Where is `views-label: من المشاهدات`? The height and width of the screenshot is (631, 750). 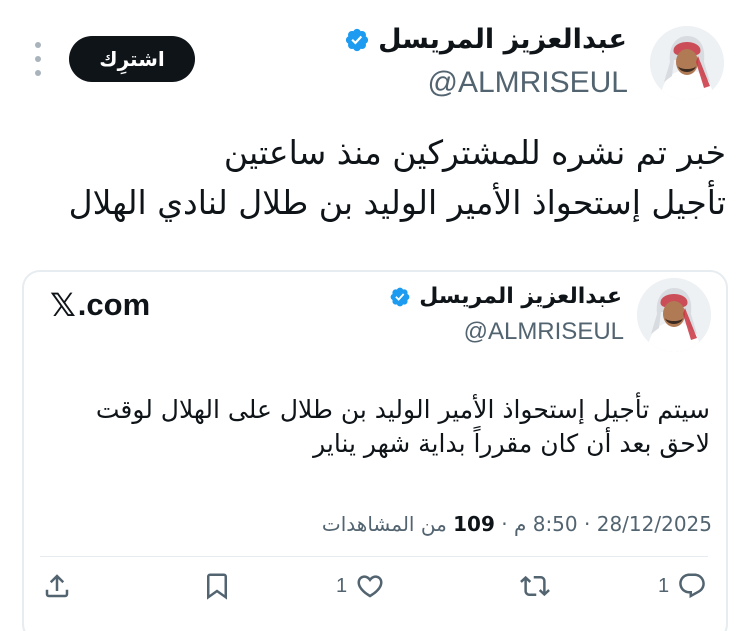
views-label: من المشاهدات is located at coordinates (384, 524).